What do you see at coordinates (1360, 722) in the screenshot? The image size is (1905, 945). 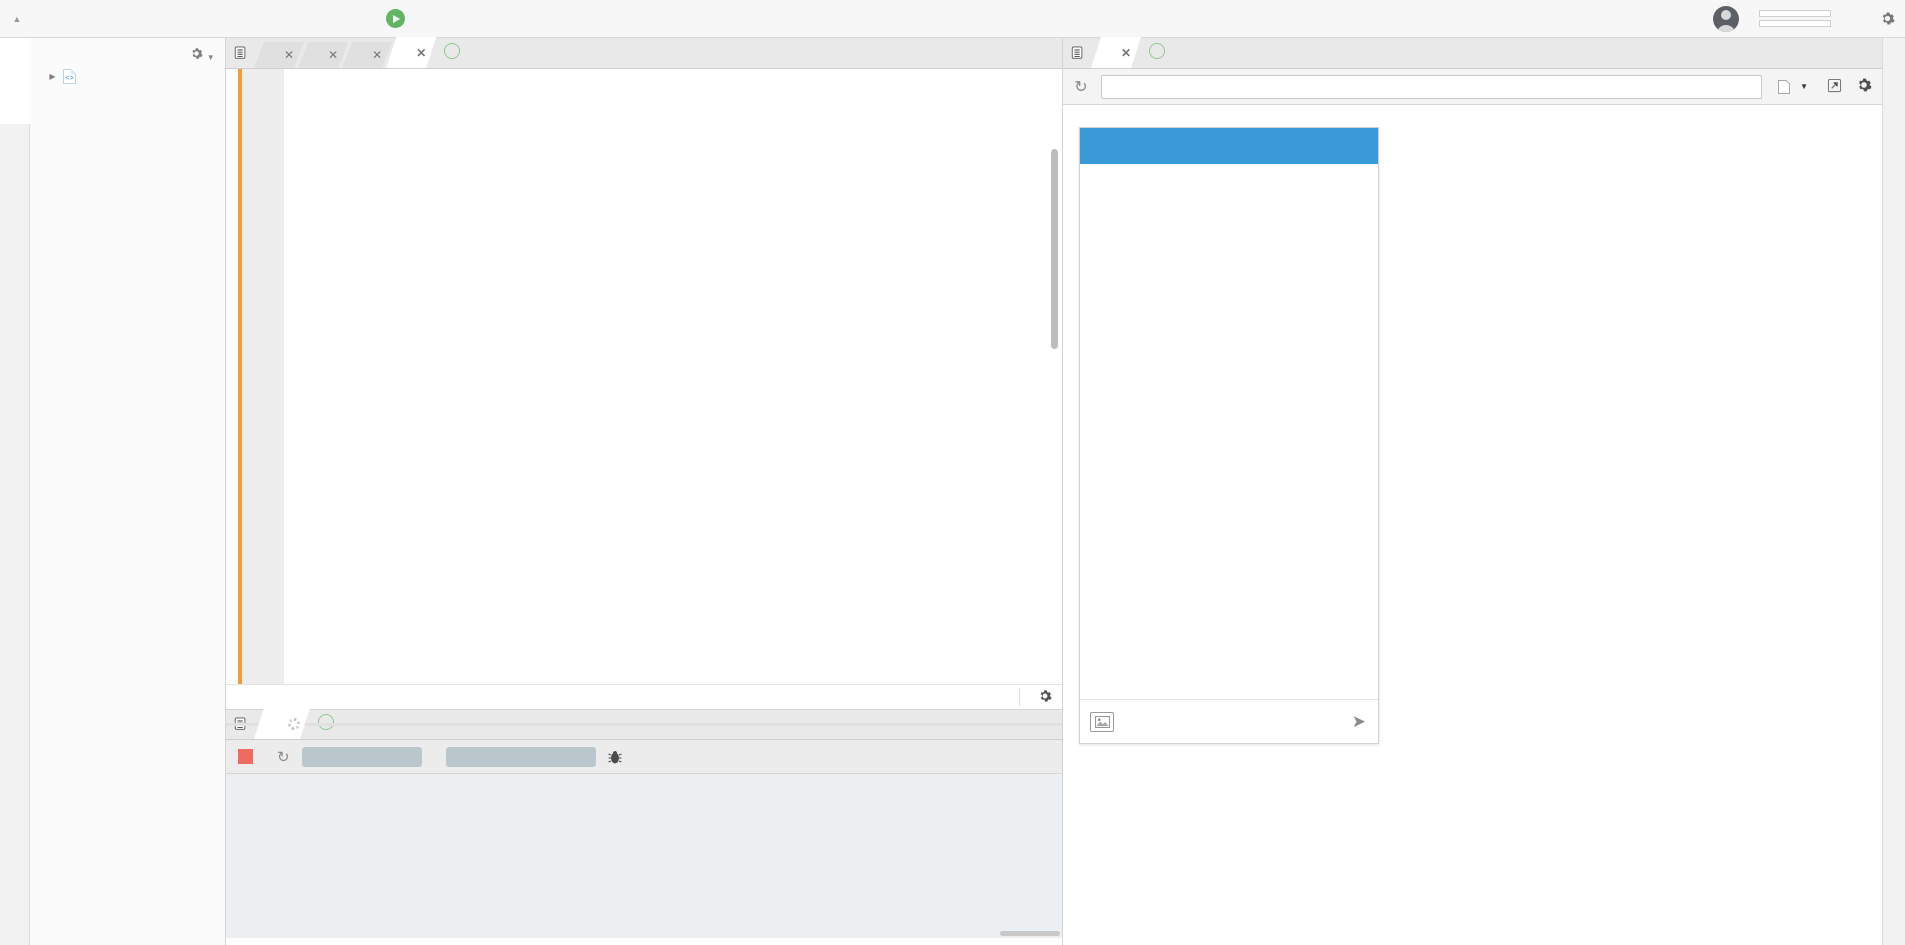 I see `send-icon: ➤` at bounding box center [1360, 722].